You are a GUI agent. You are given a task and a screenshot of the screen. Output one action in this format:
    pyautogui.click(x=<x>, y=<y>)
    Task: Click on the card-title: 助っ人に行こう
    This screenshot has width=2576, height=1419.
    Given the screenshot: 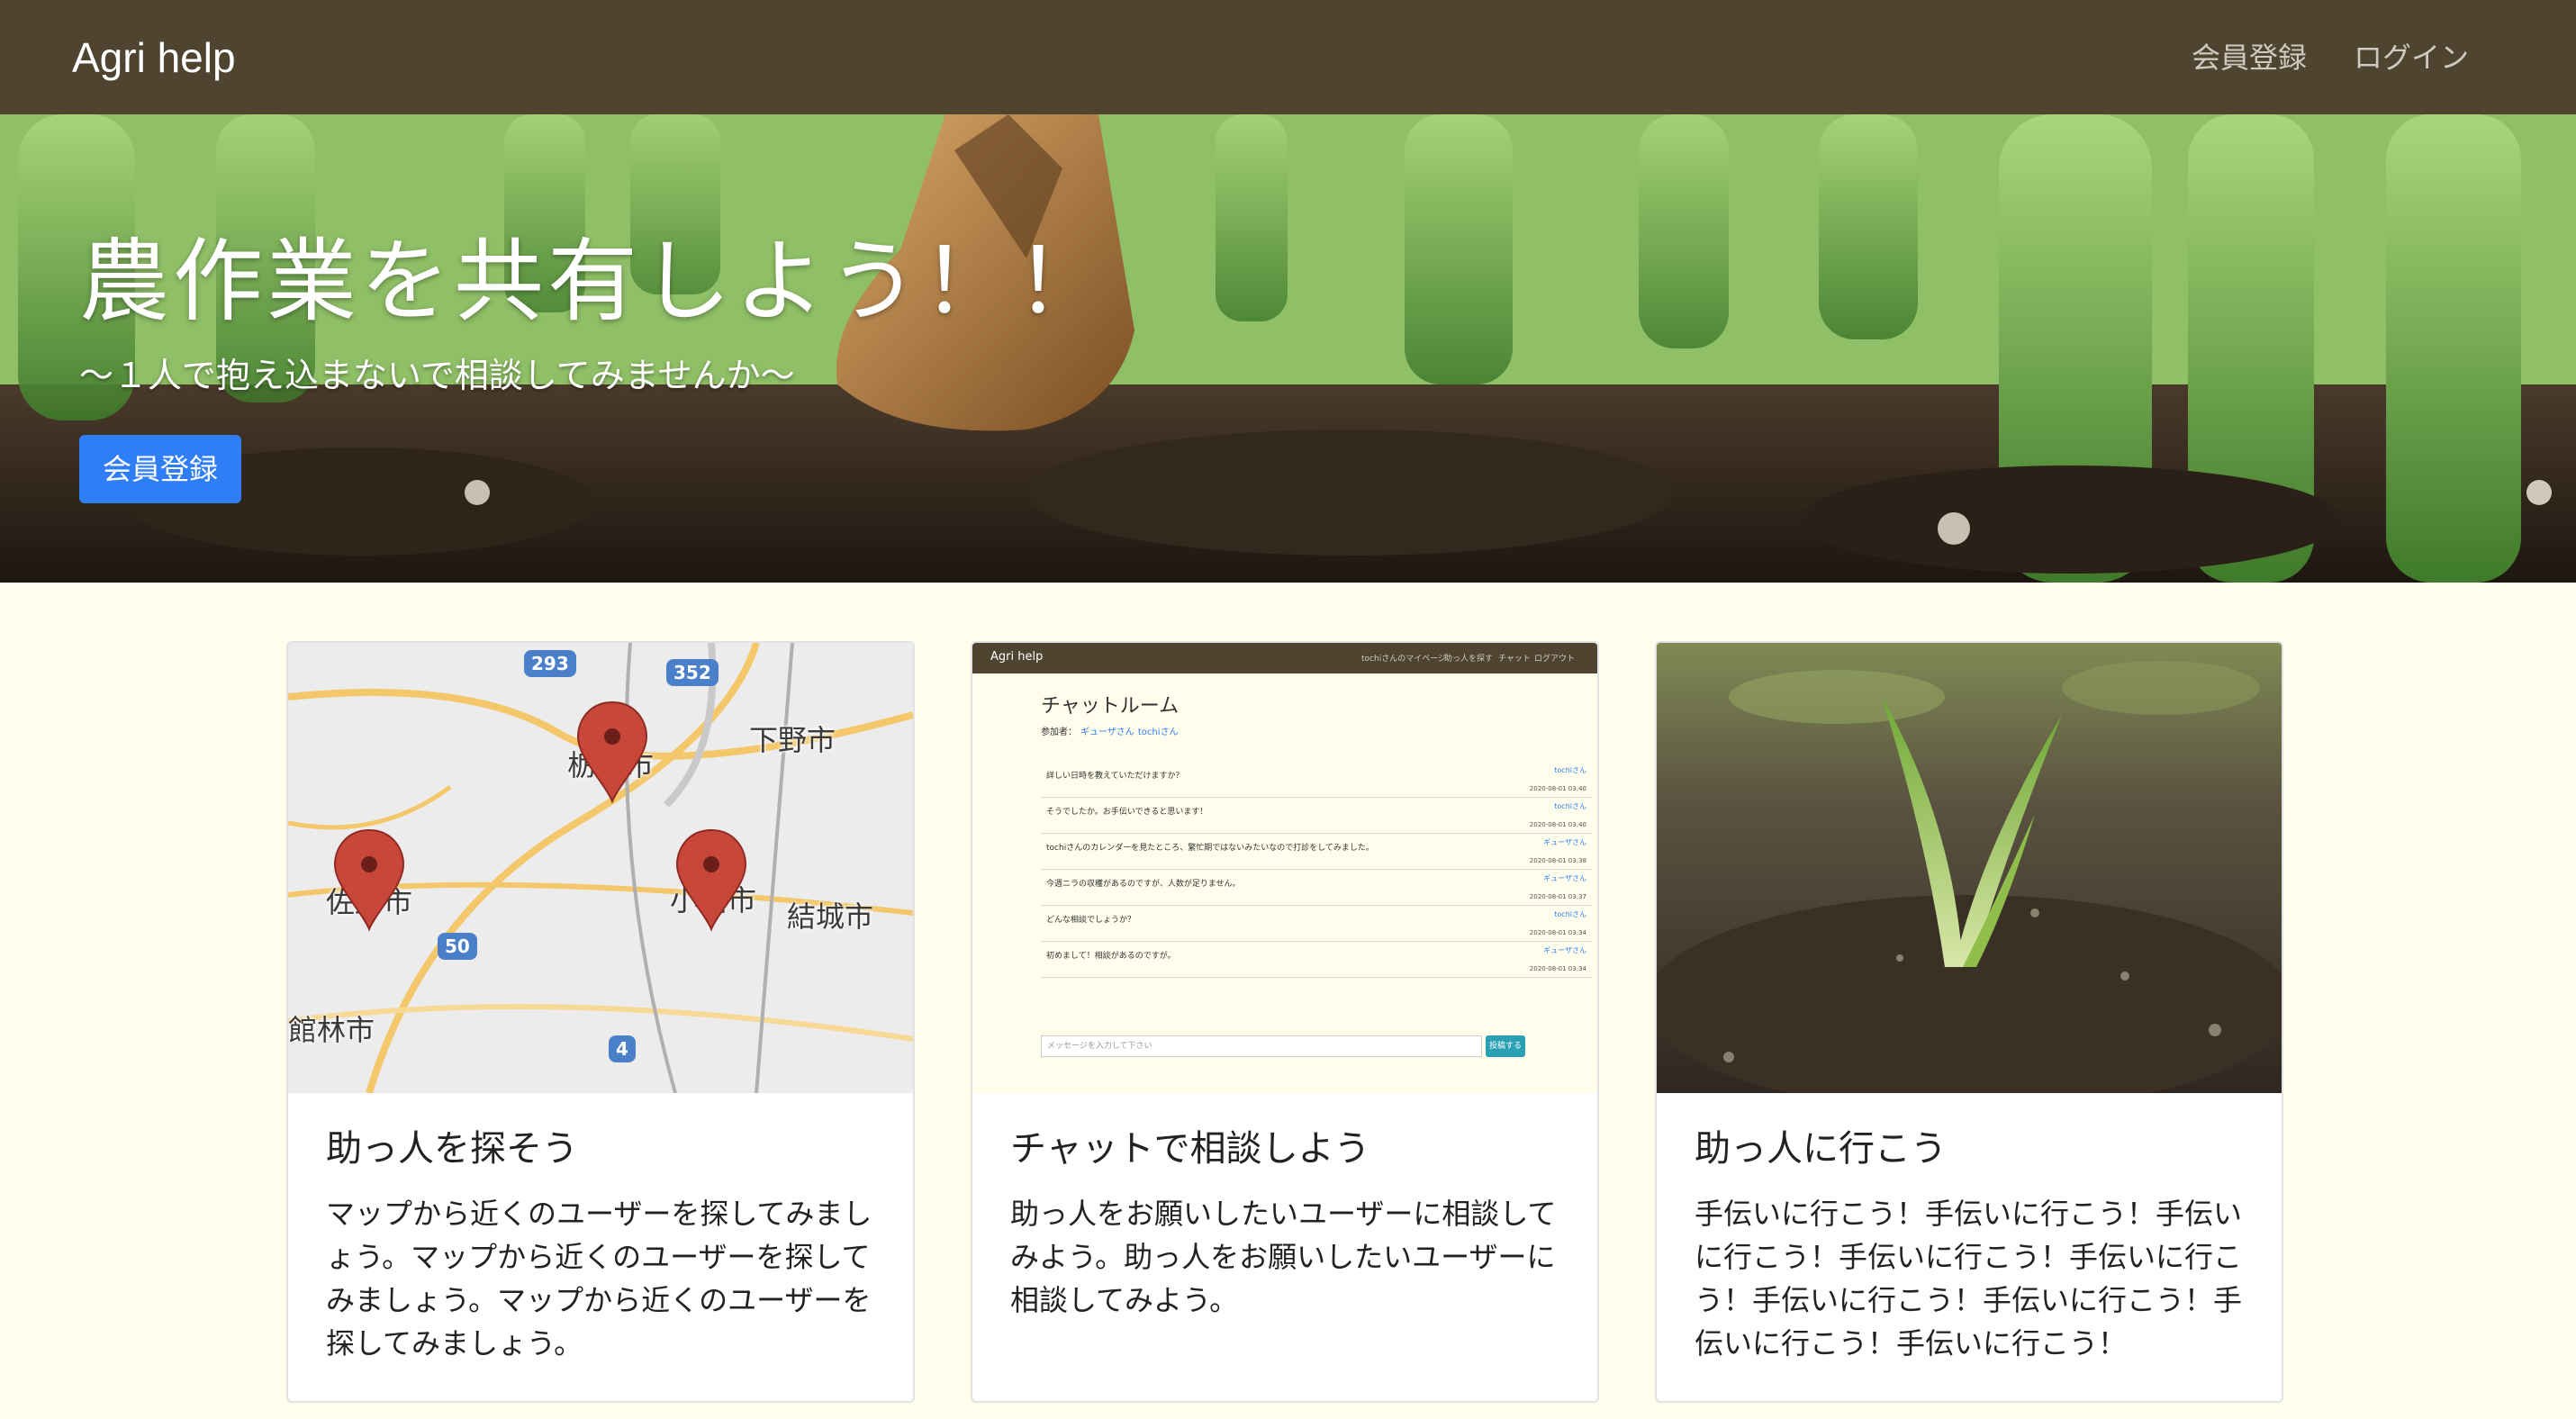 What is the action you would take?
    pyautogui.click(x=1821, y=1149)
    